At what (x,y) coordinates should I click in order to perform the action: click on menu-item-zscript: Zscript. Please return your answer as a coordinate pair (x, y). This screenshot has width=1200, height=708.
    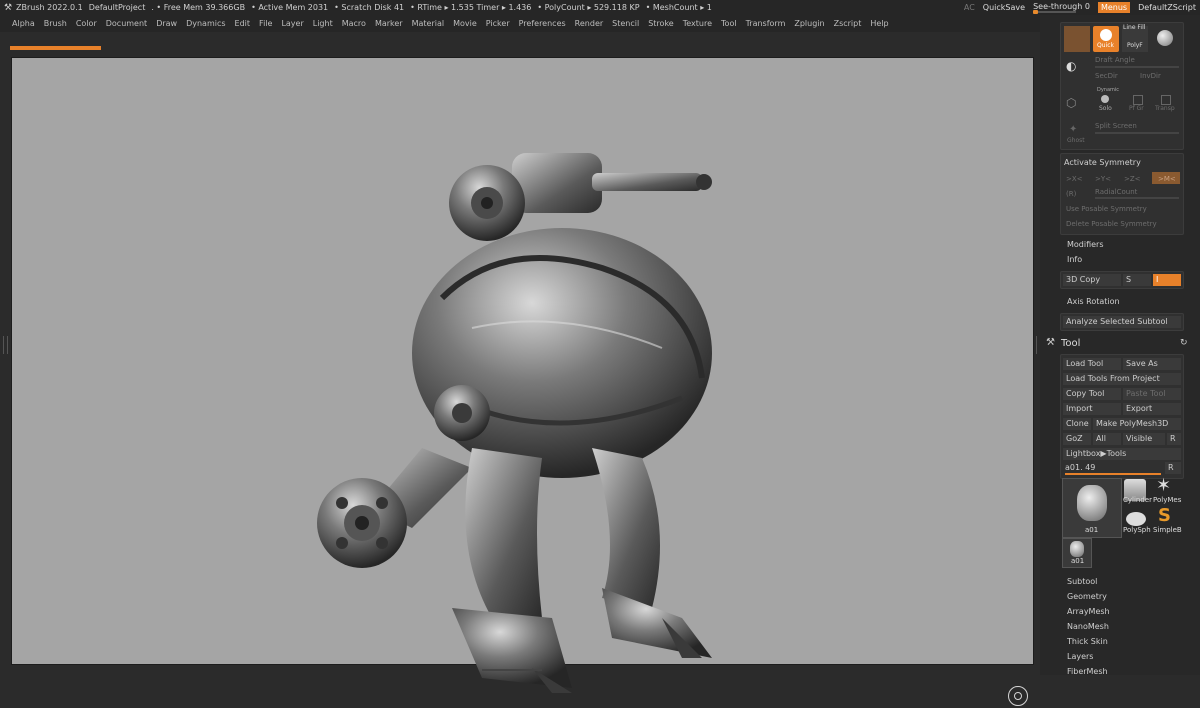
    Looking at the image, I should click on (848, 23).